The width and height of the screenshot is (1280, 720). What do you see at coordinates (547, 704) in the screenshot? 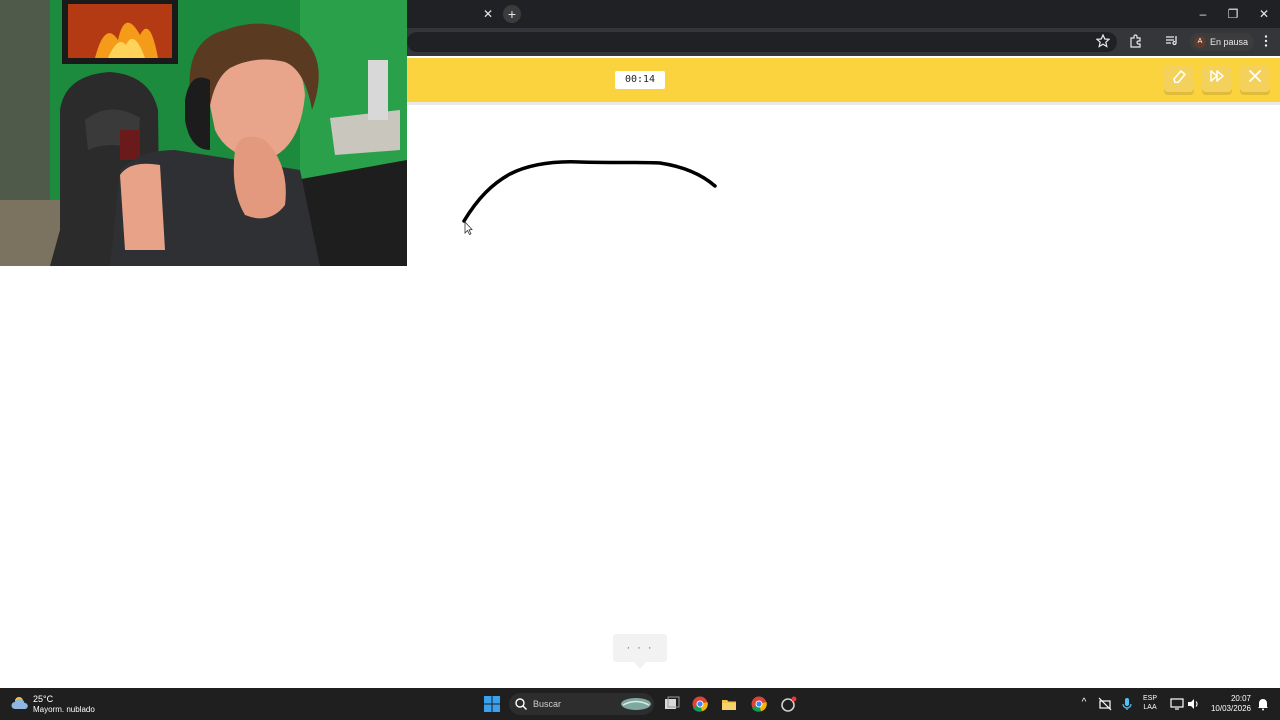
I see `taskbar-search-label: Buscar` at bounding box center [547, 704].